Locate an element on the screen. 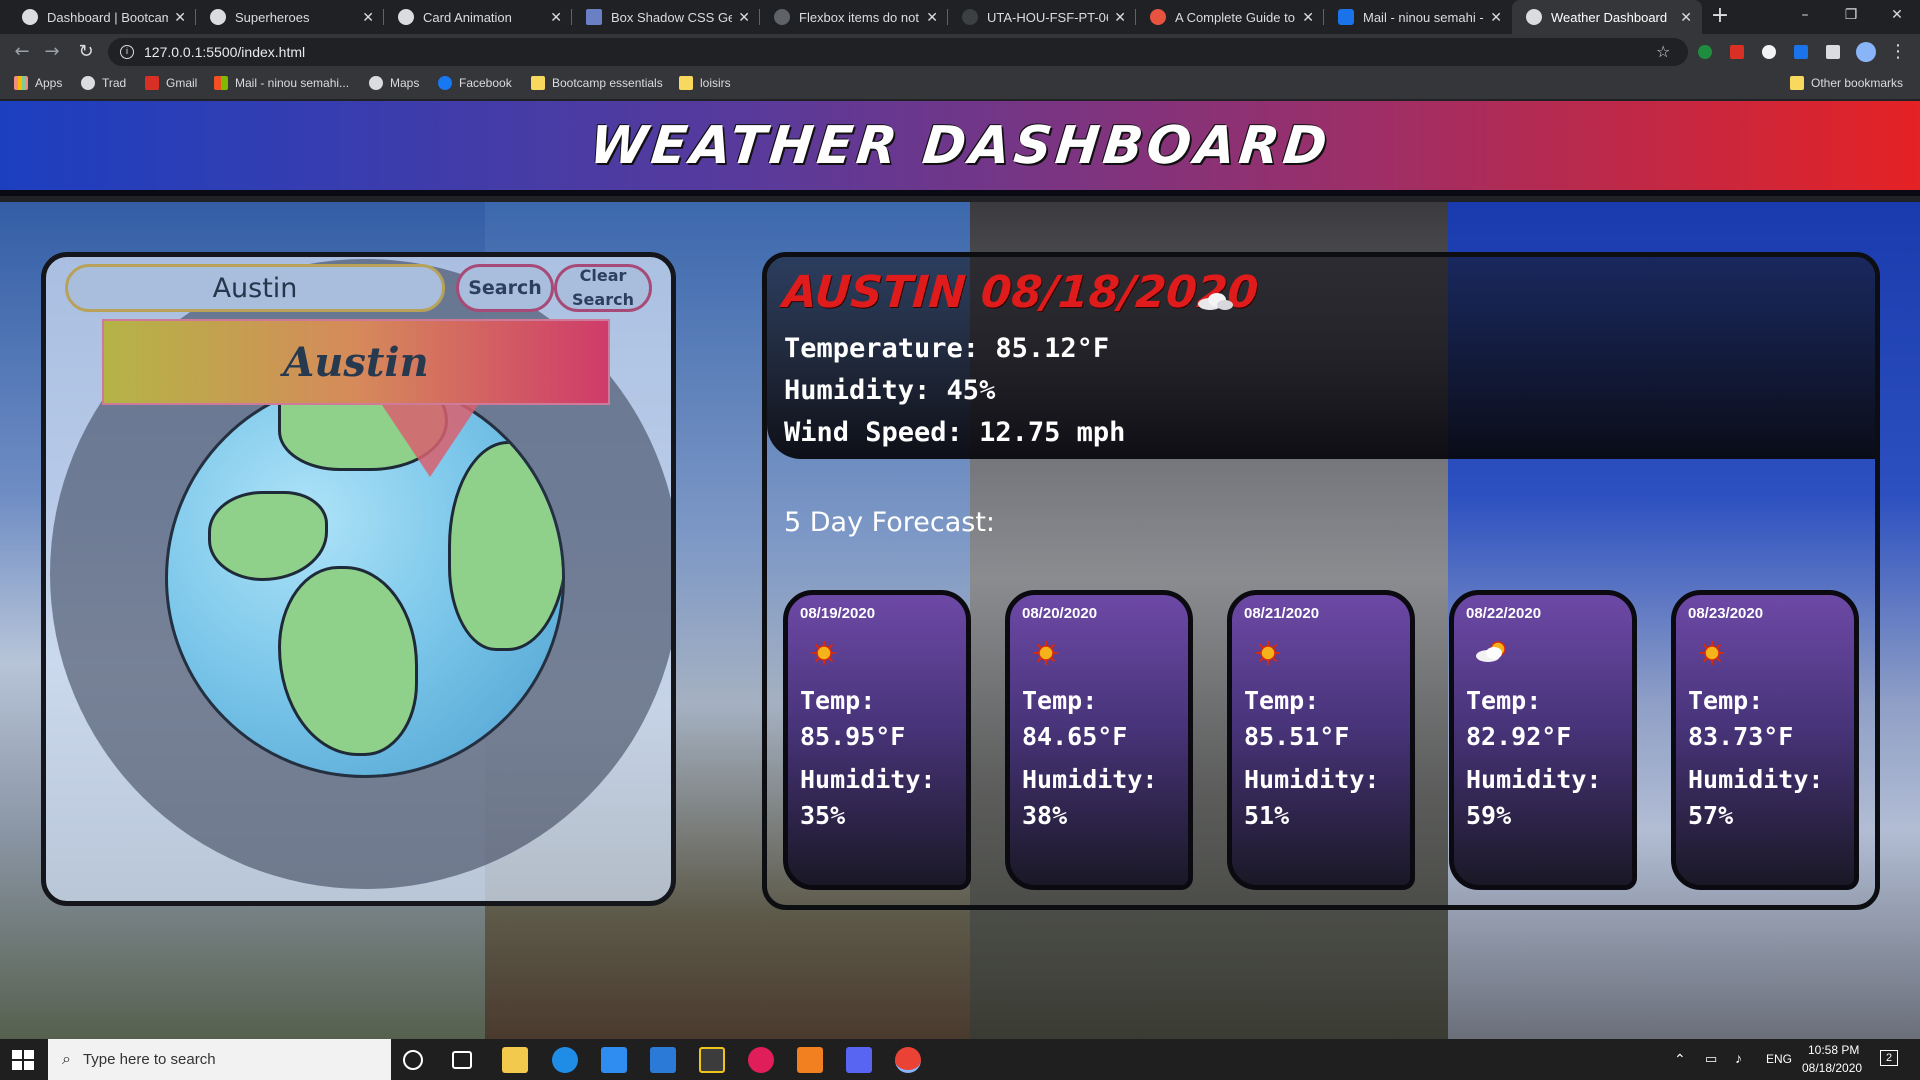  forecast-humidity: 35% is located at coordinates (823, 815).